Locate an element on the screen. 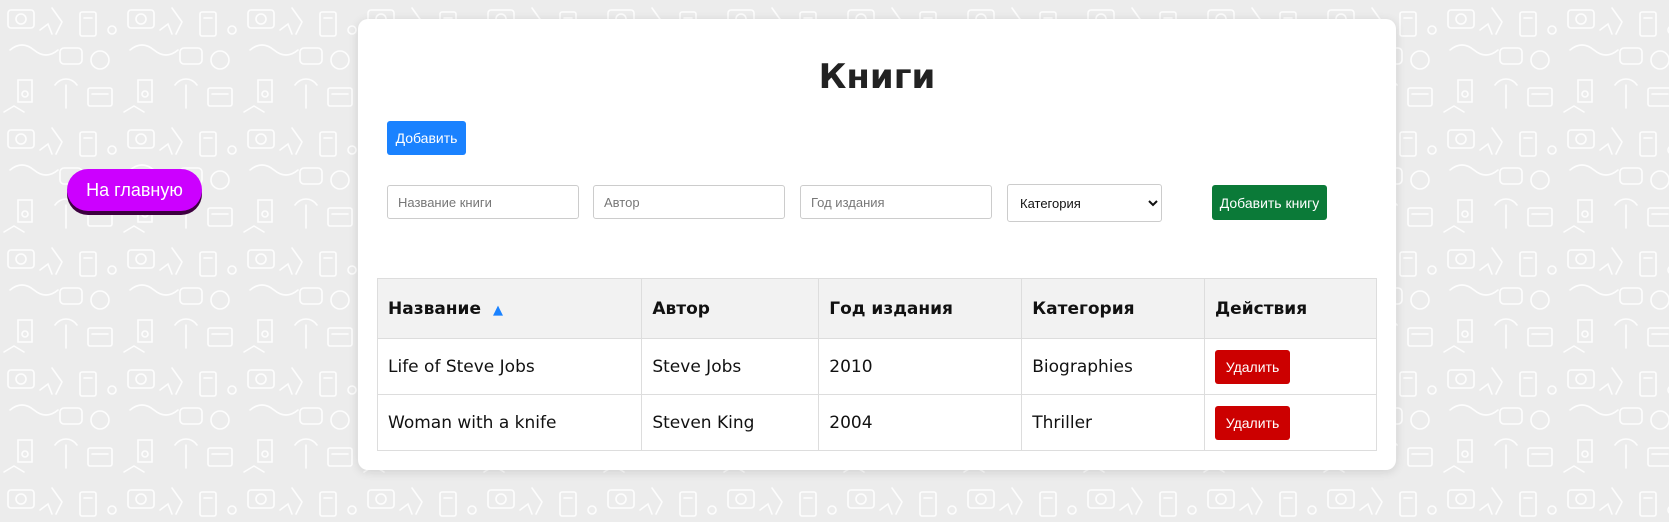 This screenshot has height=522, width=1669. category-select: Категория is located at coordinates (1084, 203).